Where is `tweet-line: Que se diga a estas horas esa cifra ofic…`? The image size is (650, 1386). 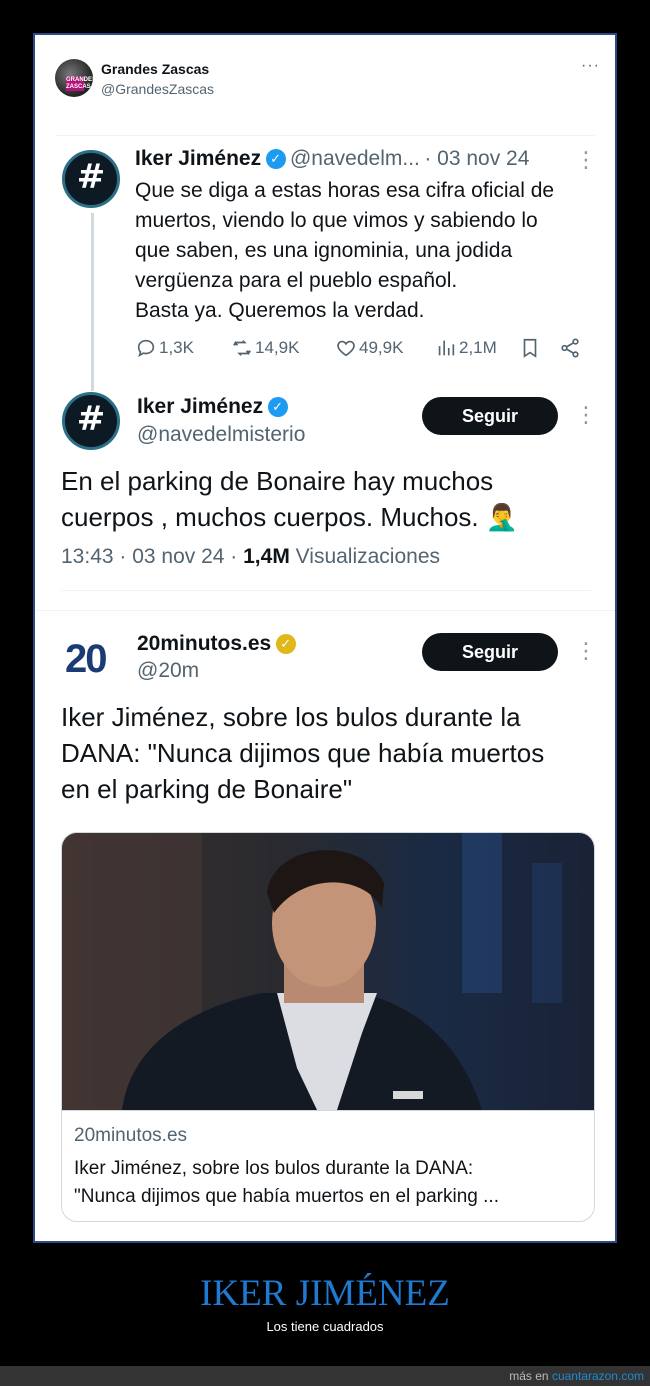
tweet-line: Que se diga a estas horas esa cifra ofic… is located at coordinates (345, 190).